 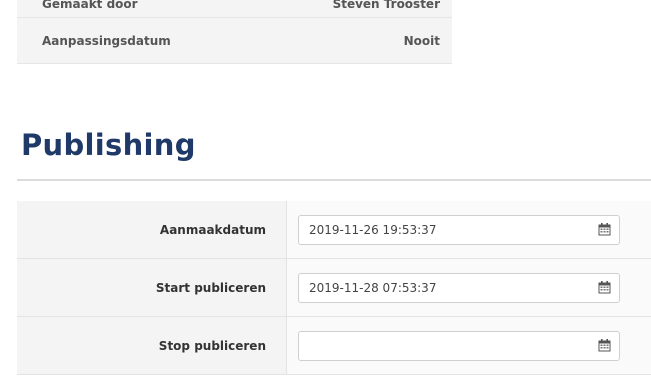 I want to click on section-heading: Publishing, so click(x=108, y=145).